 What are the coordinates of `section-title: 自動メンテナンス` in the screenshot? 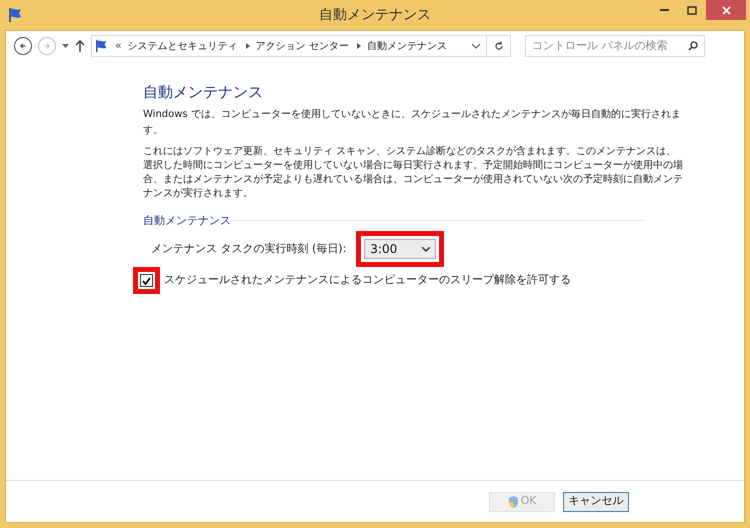 It's located at (187, 220).